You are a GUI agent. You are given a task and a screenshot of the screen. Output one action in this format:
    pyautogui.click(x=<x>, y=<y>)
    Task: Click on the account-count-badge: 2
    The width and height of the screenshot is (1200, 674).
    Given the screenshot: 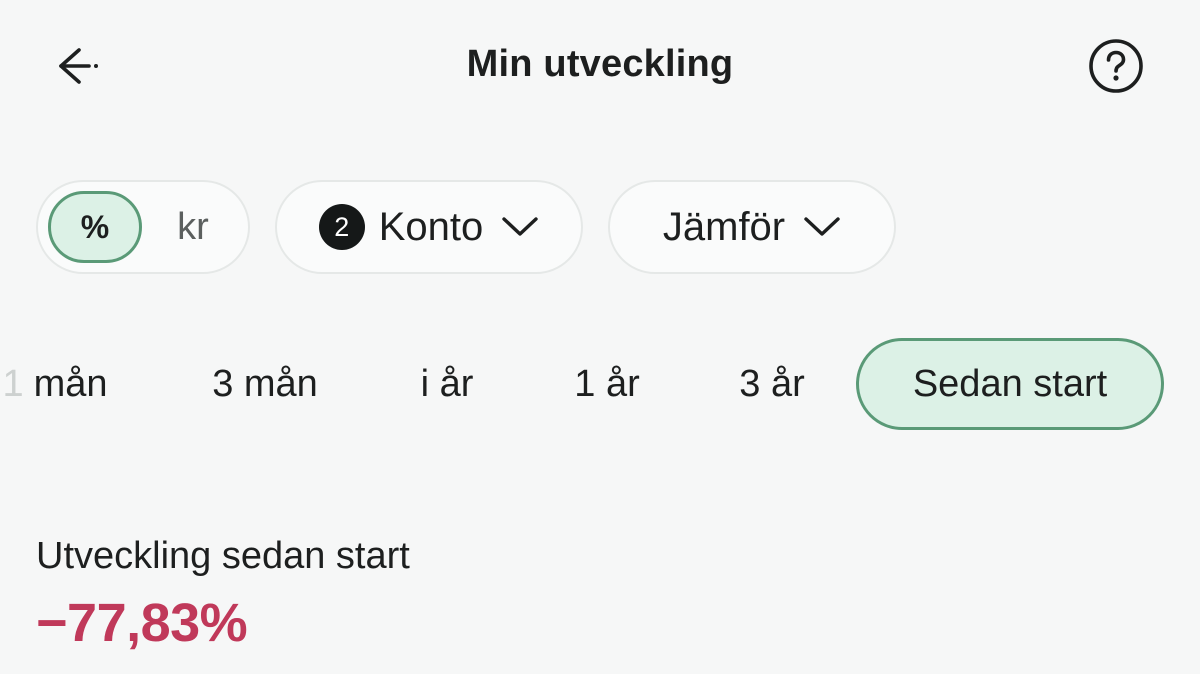 What is the action you would take?
    pyautogui.click(x=341, y=227)
    